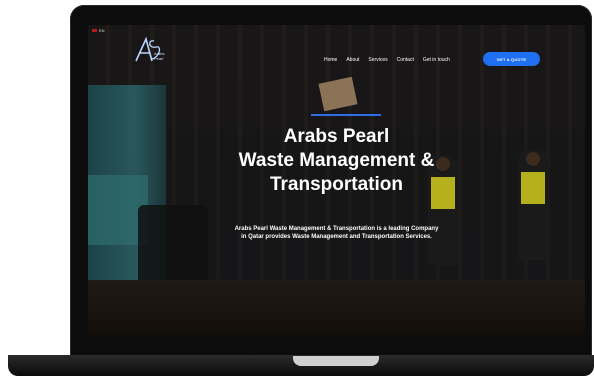 The image size is (594, 376). What do you see at coordinates (336, 136) in the screenshot?
I see `hero-title-line-1: Arabs Pearl` at bounding box center [336, 136].